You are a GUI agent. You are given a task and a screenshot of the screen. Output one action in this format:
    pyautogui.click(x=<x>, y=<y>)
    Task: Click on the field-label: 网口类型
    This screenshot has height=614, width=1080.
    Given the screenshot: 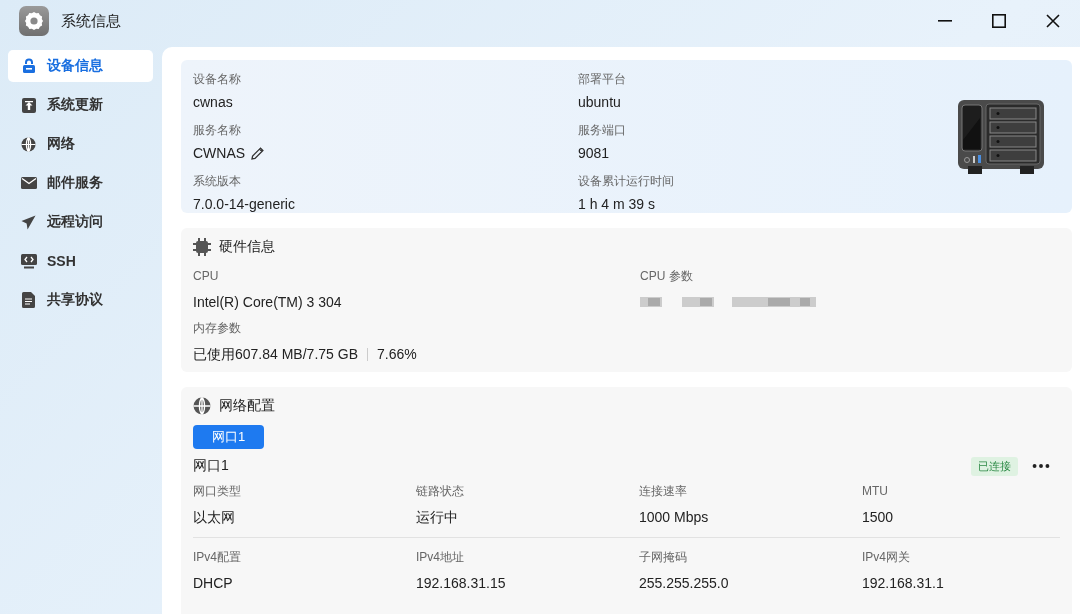 What is the action you would take?
    pyautogui.click(x=217, y=491)
    